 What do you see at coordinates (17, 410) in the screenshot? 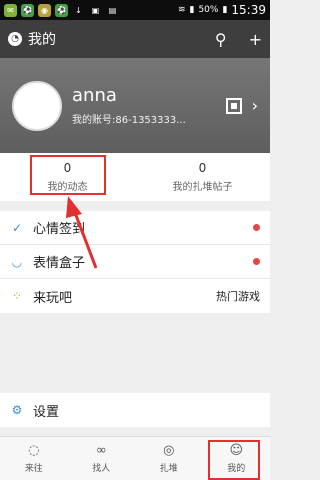
I see `gear-icon: ⚙` at bounding box center [17, 410].